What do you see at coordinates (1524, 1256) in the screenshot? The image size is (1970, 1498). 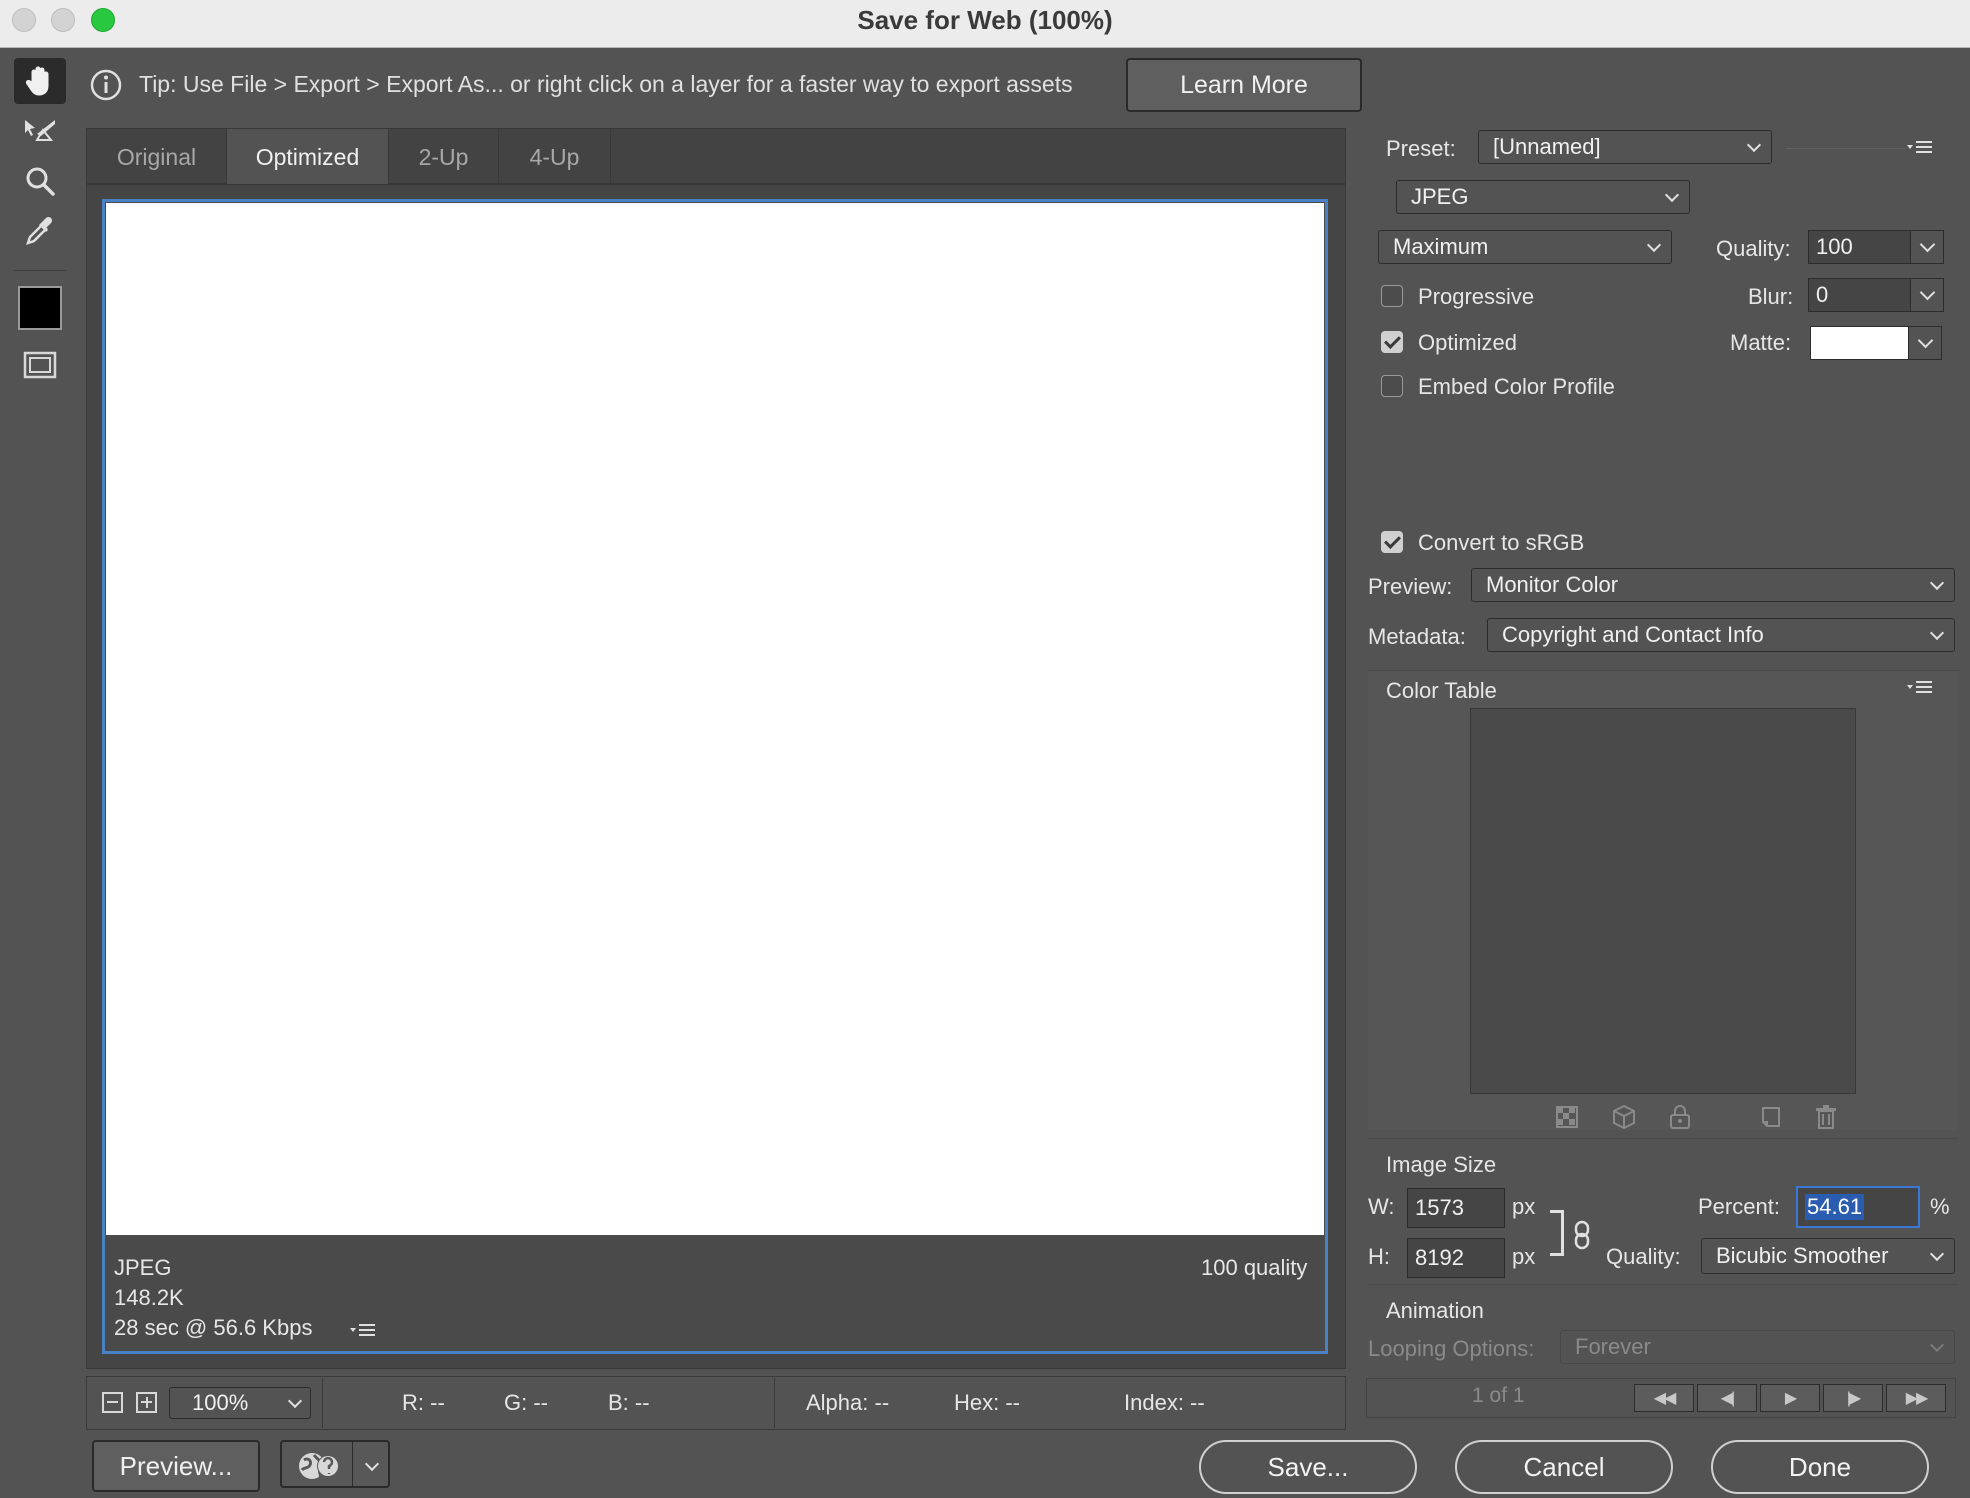 I see `height-unit: px` at bounding box center [1524, 1256].